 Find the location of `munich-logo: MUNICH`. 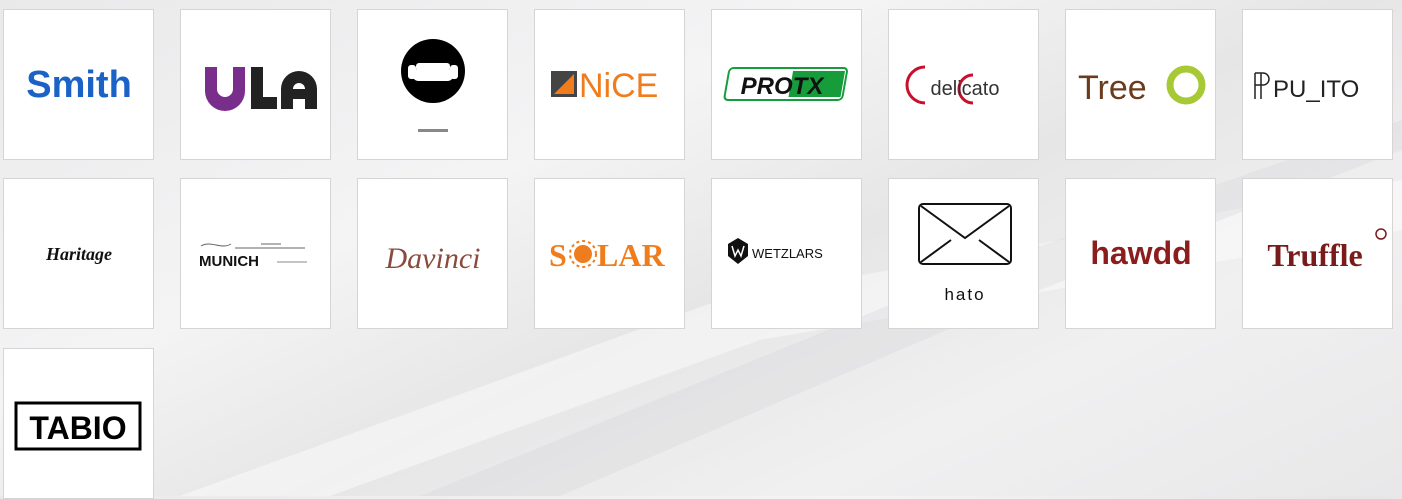

munich-logo: MUNICH is located at coordinates (253, 256).